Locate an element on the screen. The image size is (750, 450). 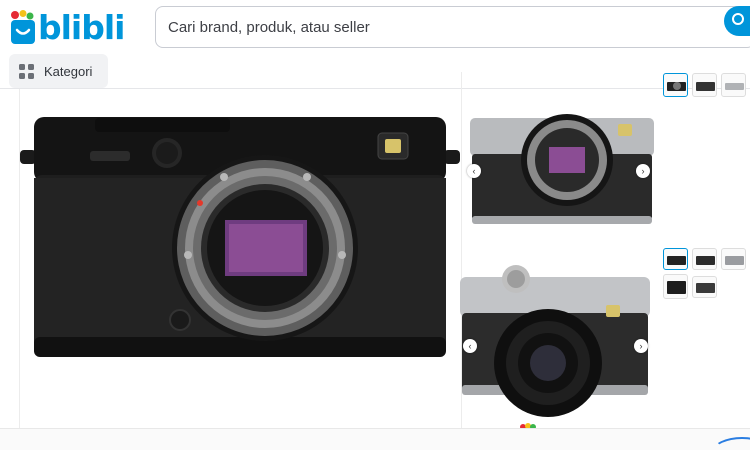
blibli-bag-logo-icon is located at coordinates (23, 27).